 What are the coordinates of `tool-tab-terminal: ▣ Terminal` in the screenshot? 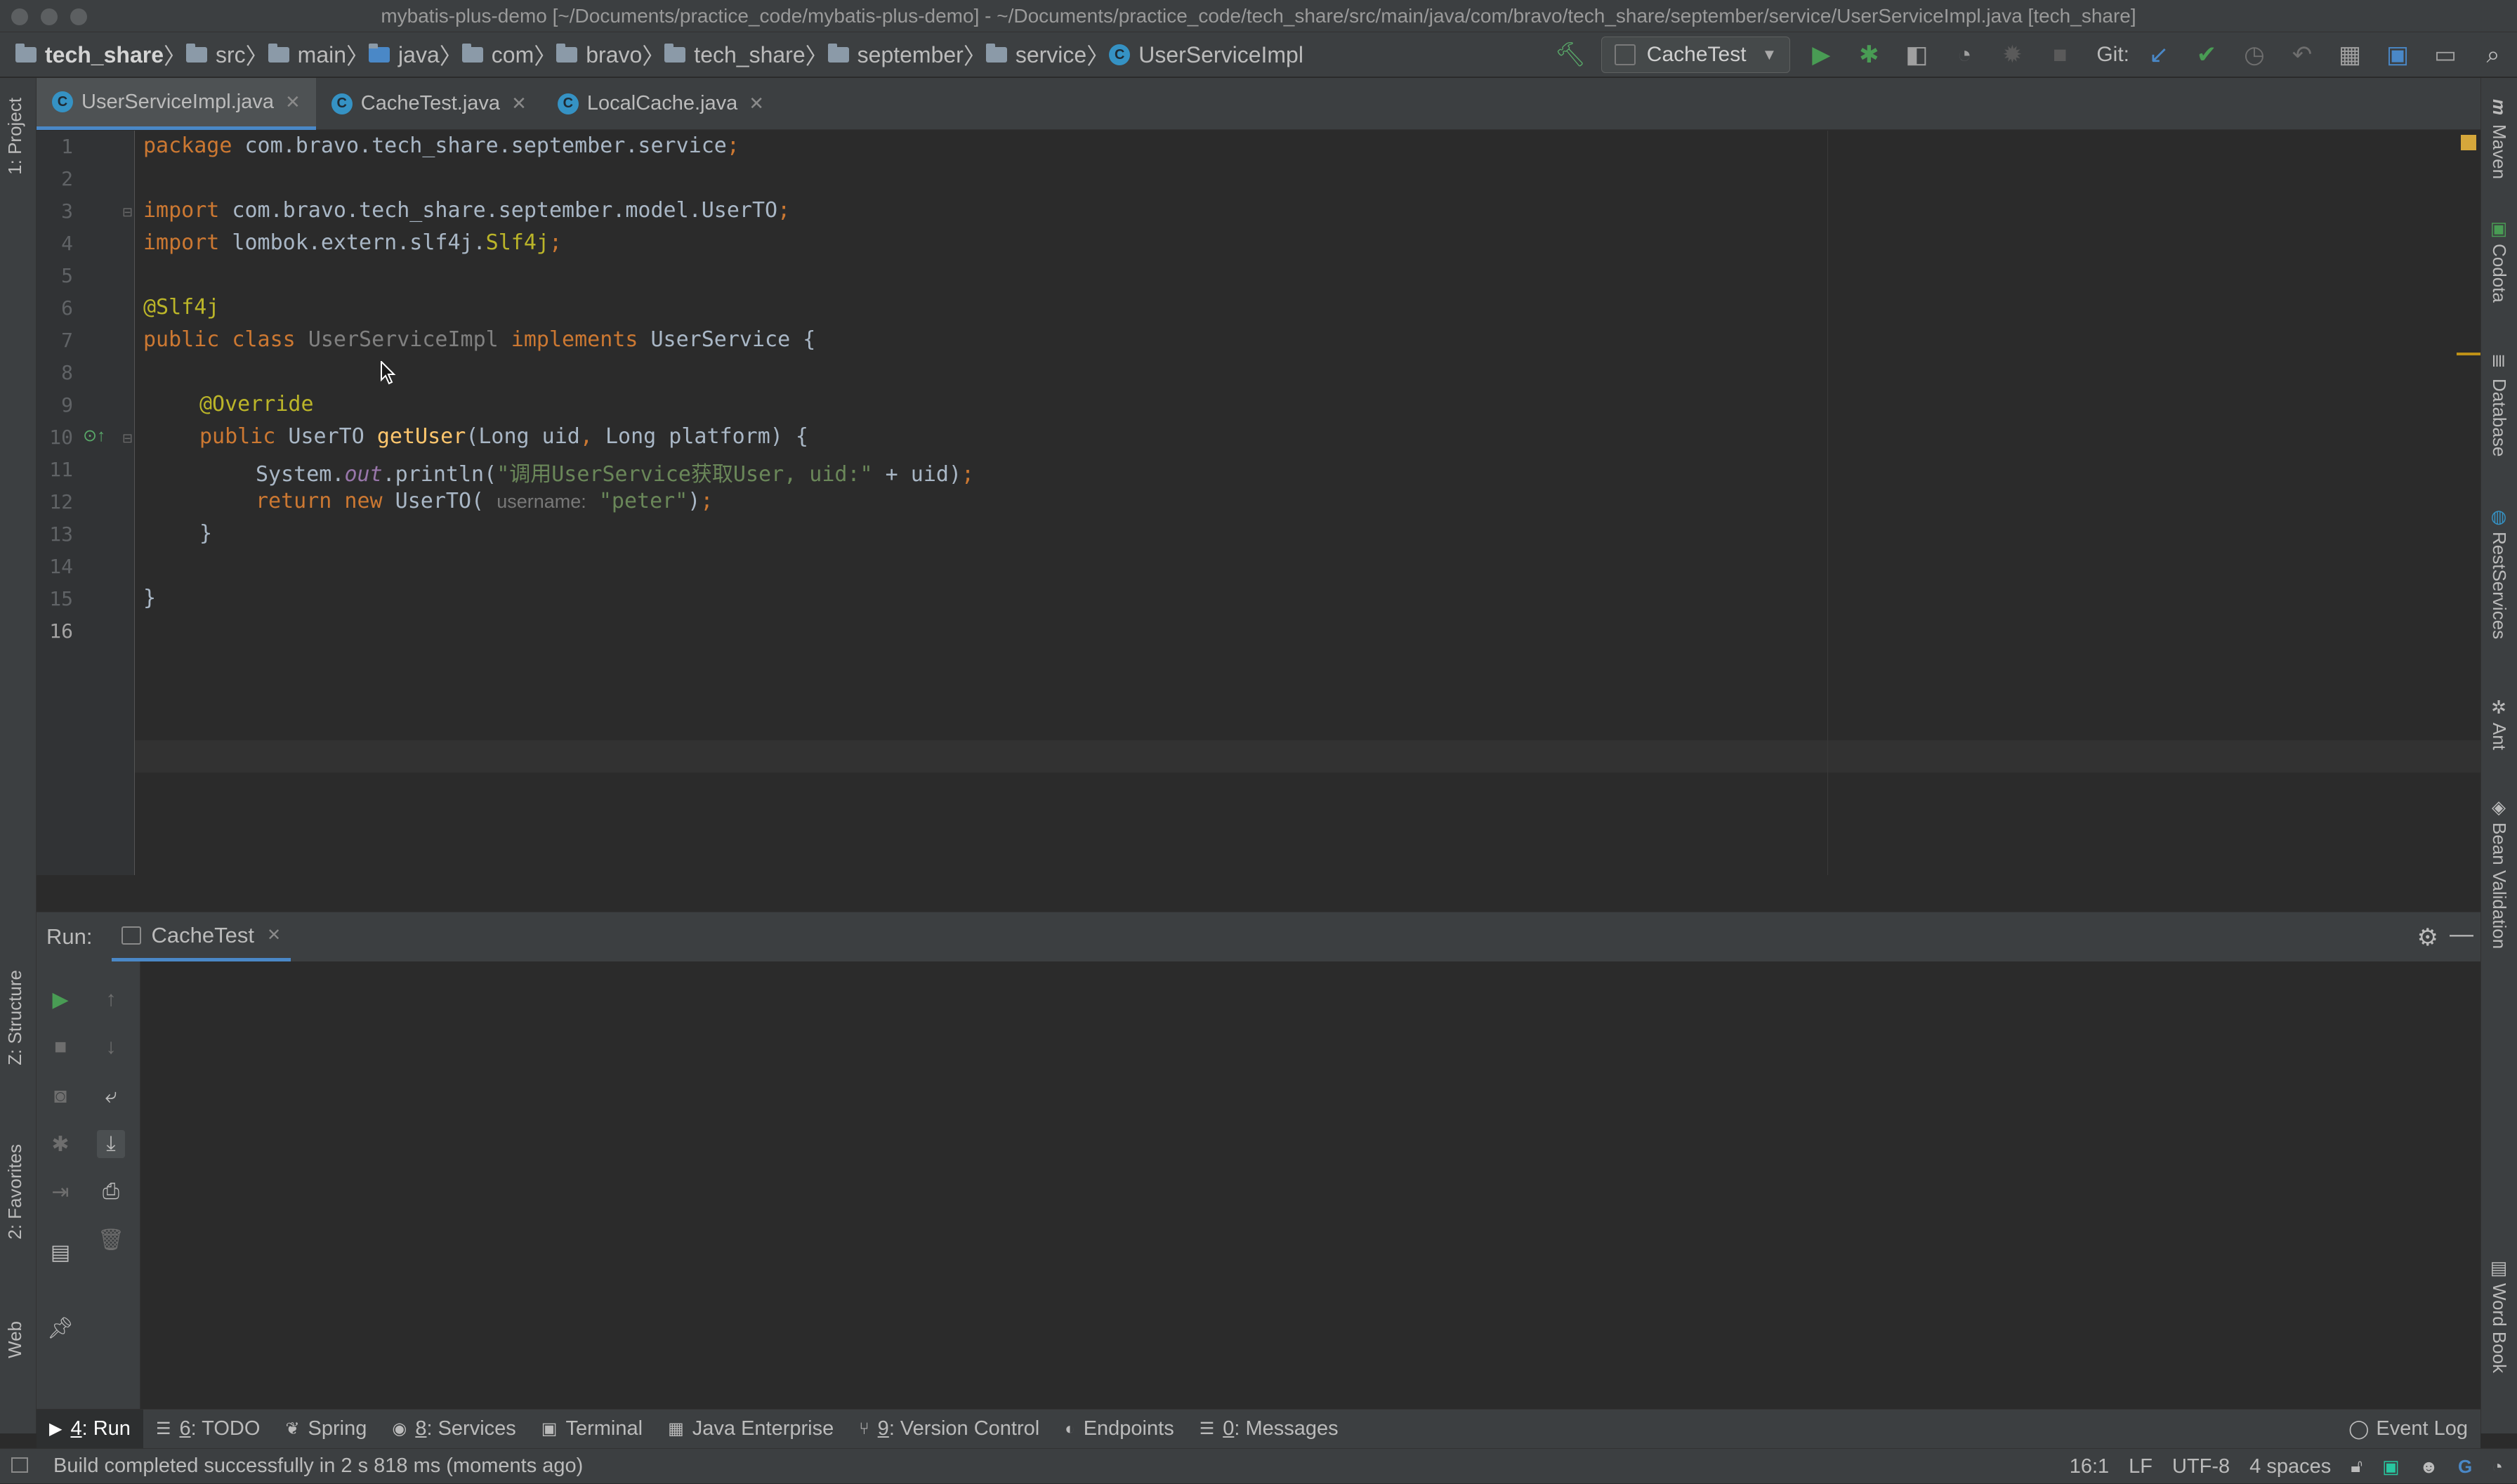 It's located at (592, 1429).